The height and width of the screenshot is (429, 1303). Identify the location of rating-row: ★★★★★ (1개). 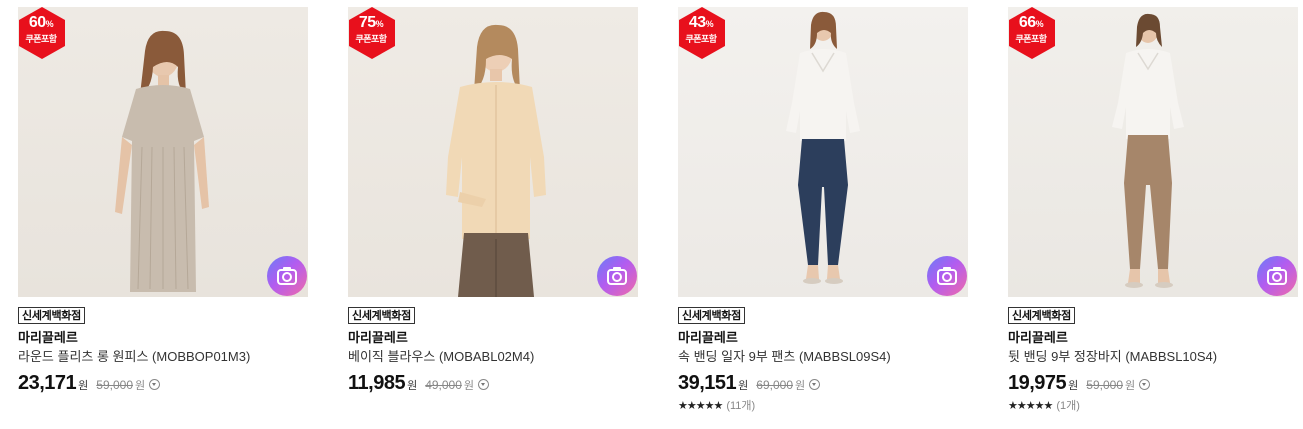
(1153, 405).